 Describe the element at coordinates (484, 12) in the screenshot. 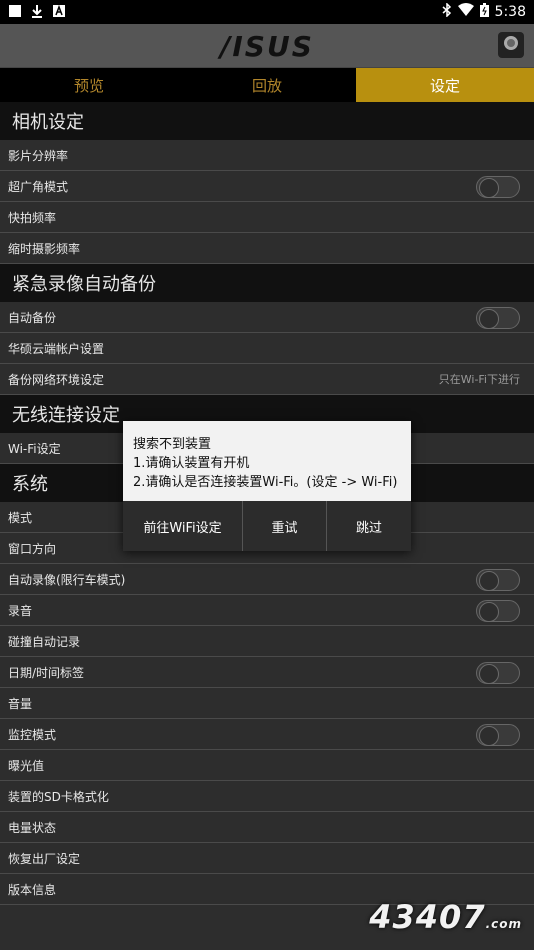

I see `battery-icon` at that location.